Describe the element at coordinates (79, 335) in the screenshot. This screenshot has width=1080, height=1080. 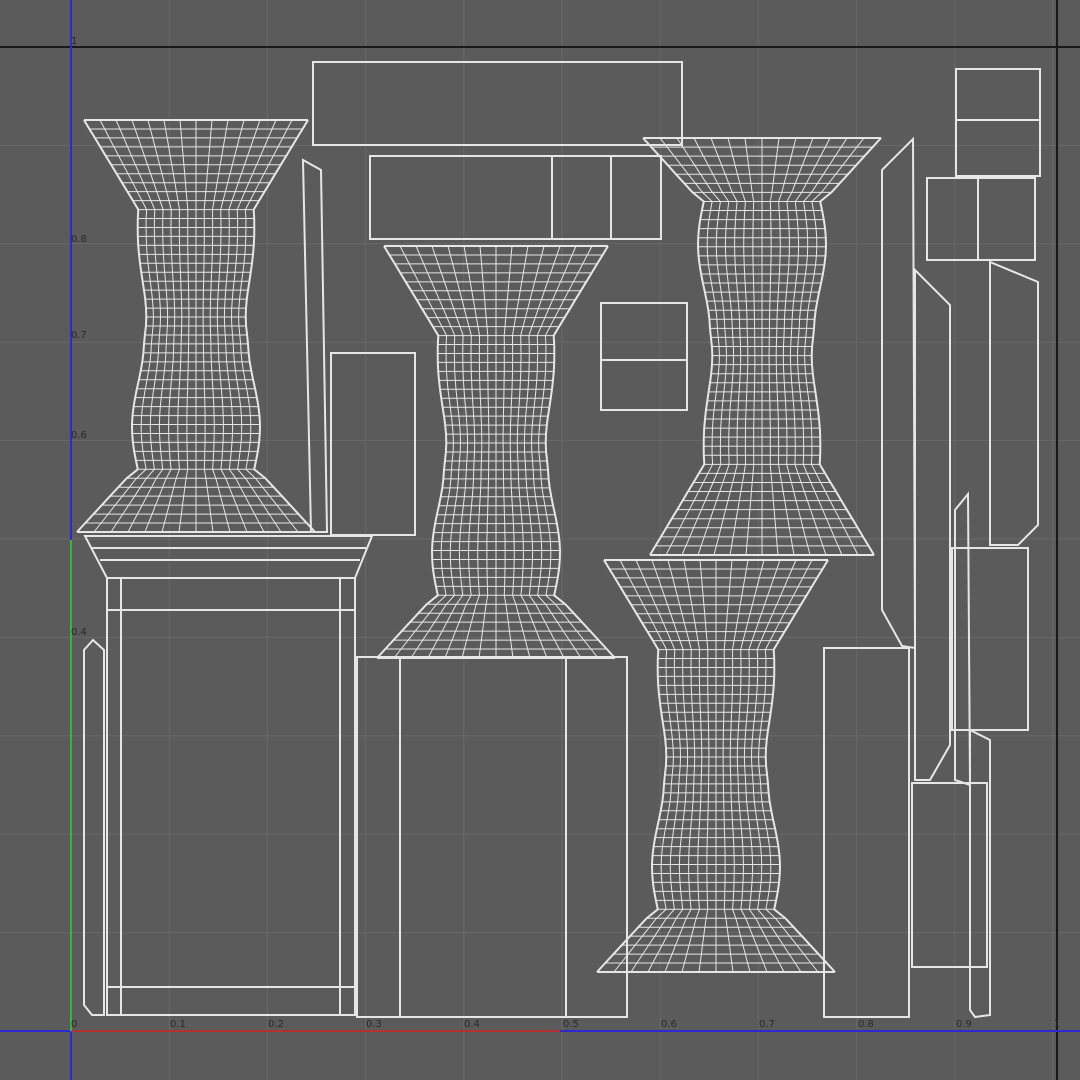
I see `v-label-0.7: 0.7` at that location.